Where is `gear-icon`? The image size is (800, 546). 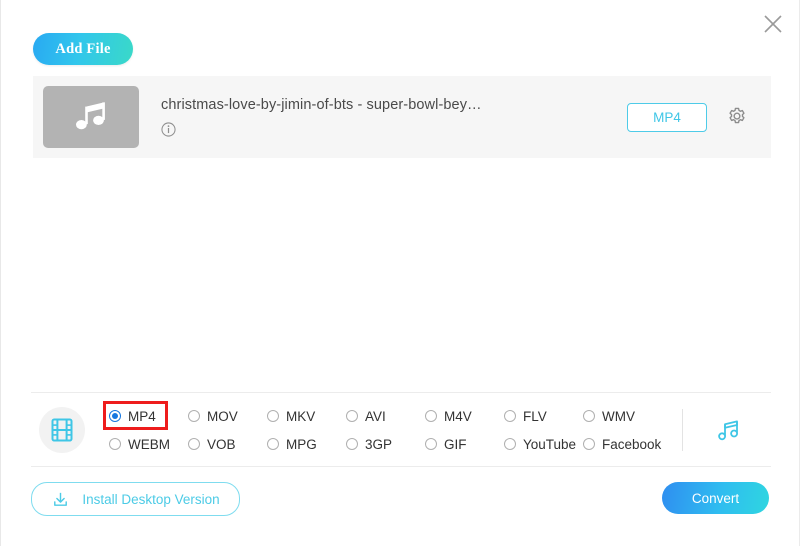 gear-icon is located at coordinates (737, 115).